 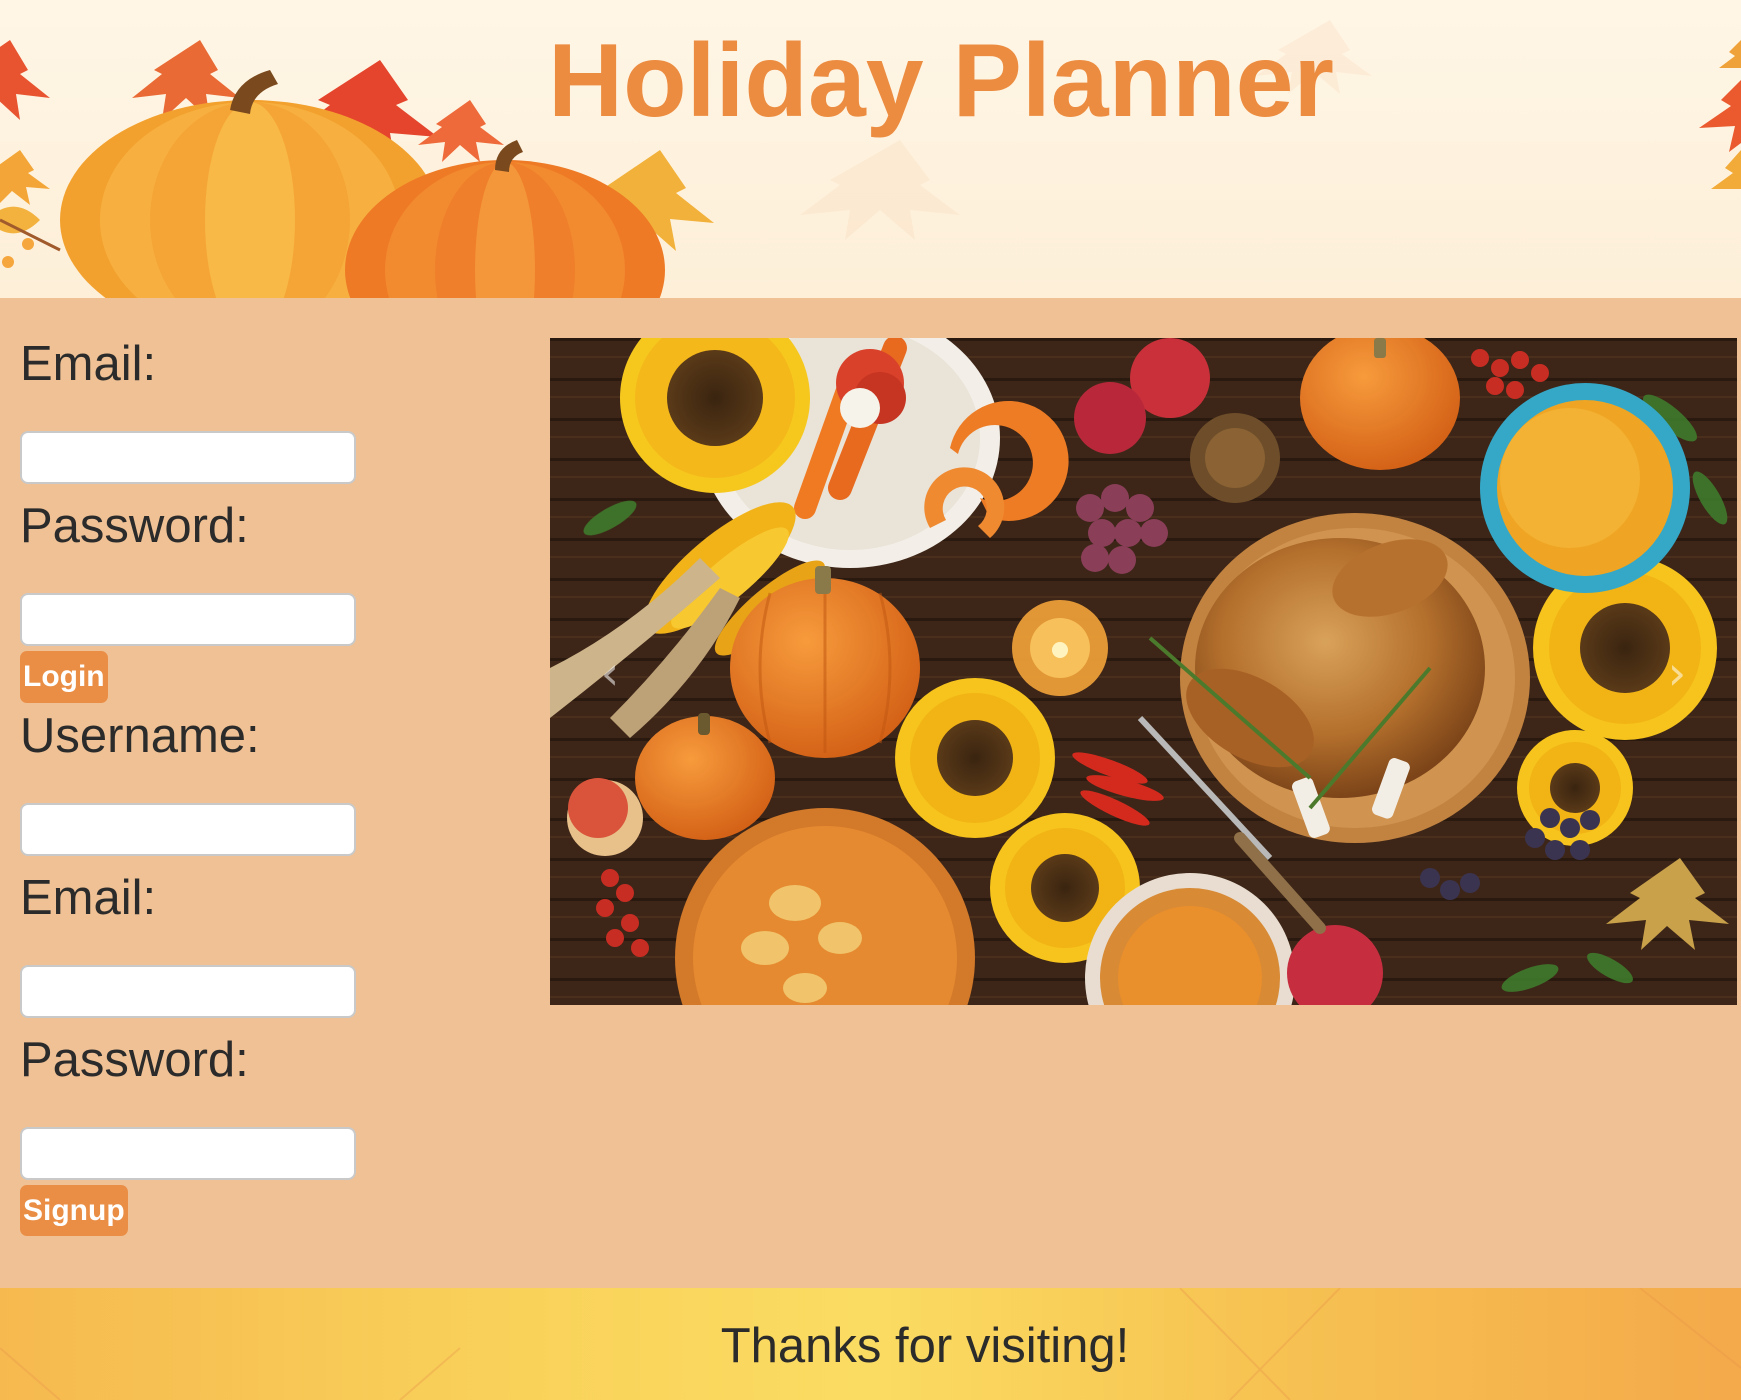 I want to click on signup-username-input, so click(x=188, y=829).